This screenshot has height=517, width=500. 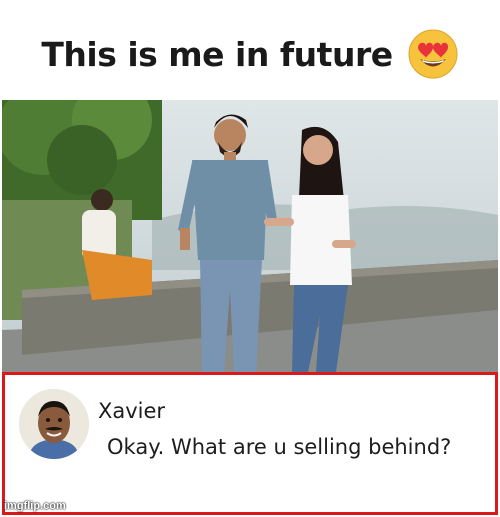 What do you see at coordinates (35, 506) in the screenshot?
I see `watermark: imgflip.com` at bounding box center [35, 506].